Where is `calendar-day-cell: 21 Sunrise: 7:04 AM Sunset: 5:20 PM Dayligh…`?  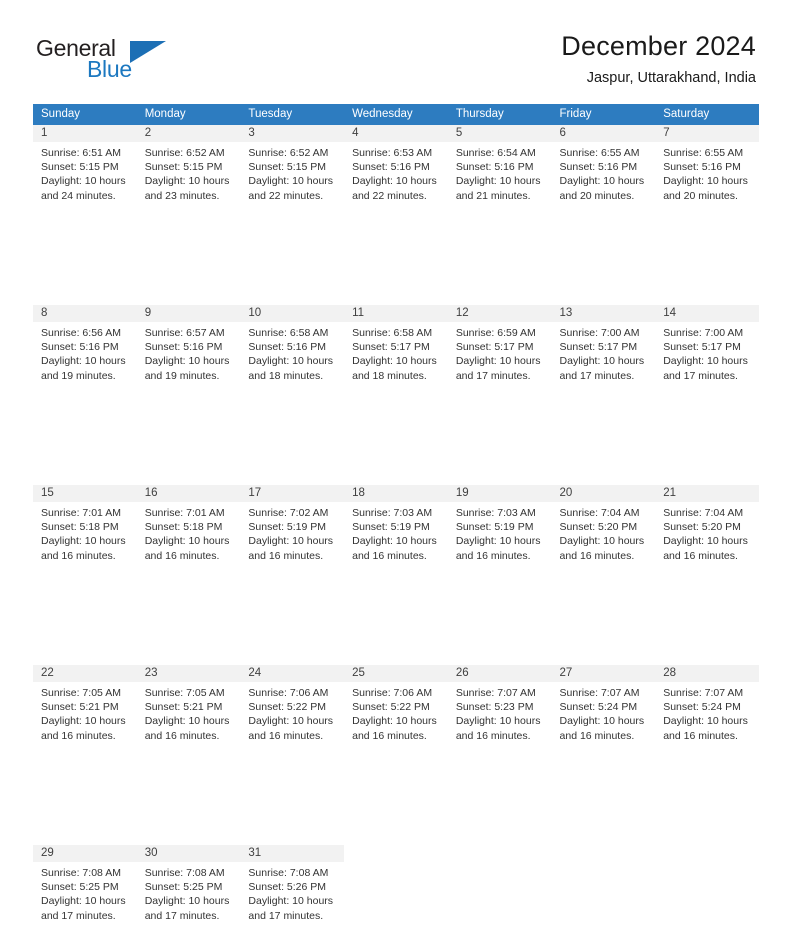
calendar-day-cell: 21 Sunrise: 7:04 AM Sunset: 5:20 PM Dayligh… is located at coordinates (707, 530).